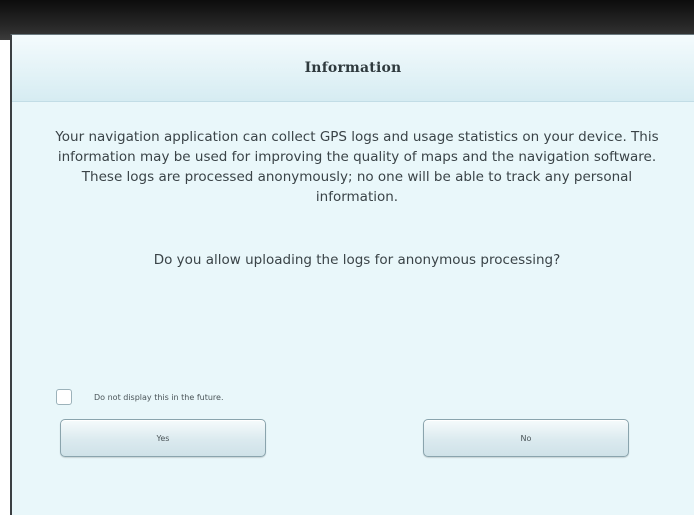 The height and width of the screenshot is (515, 694). I want to click on no-button: No, so click(526, 438).